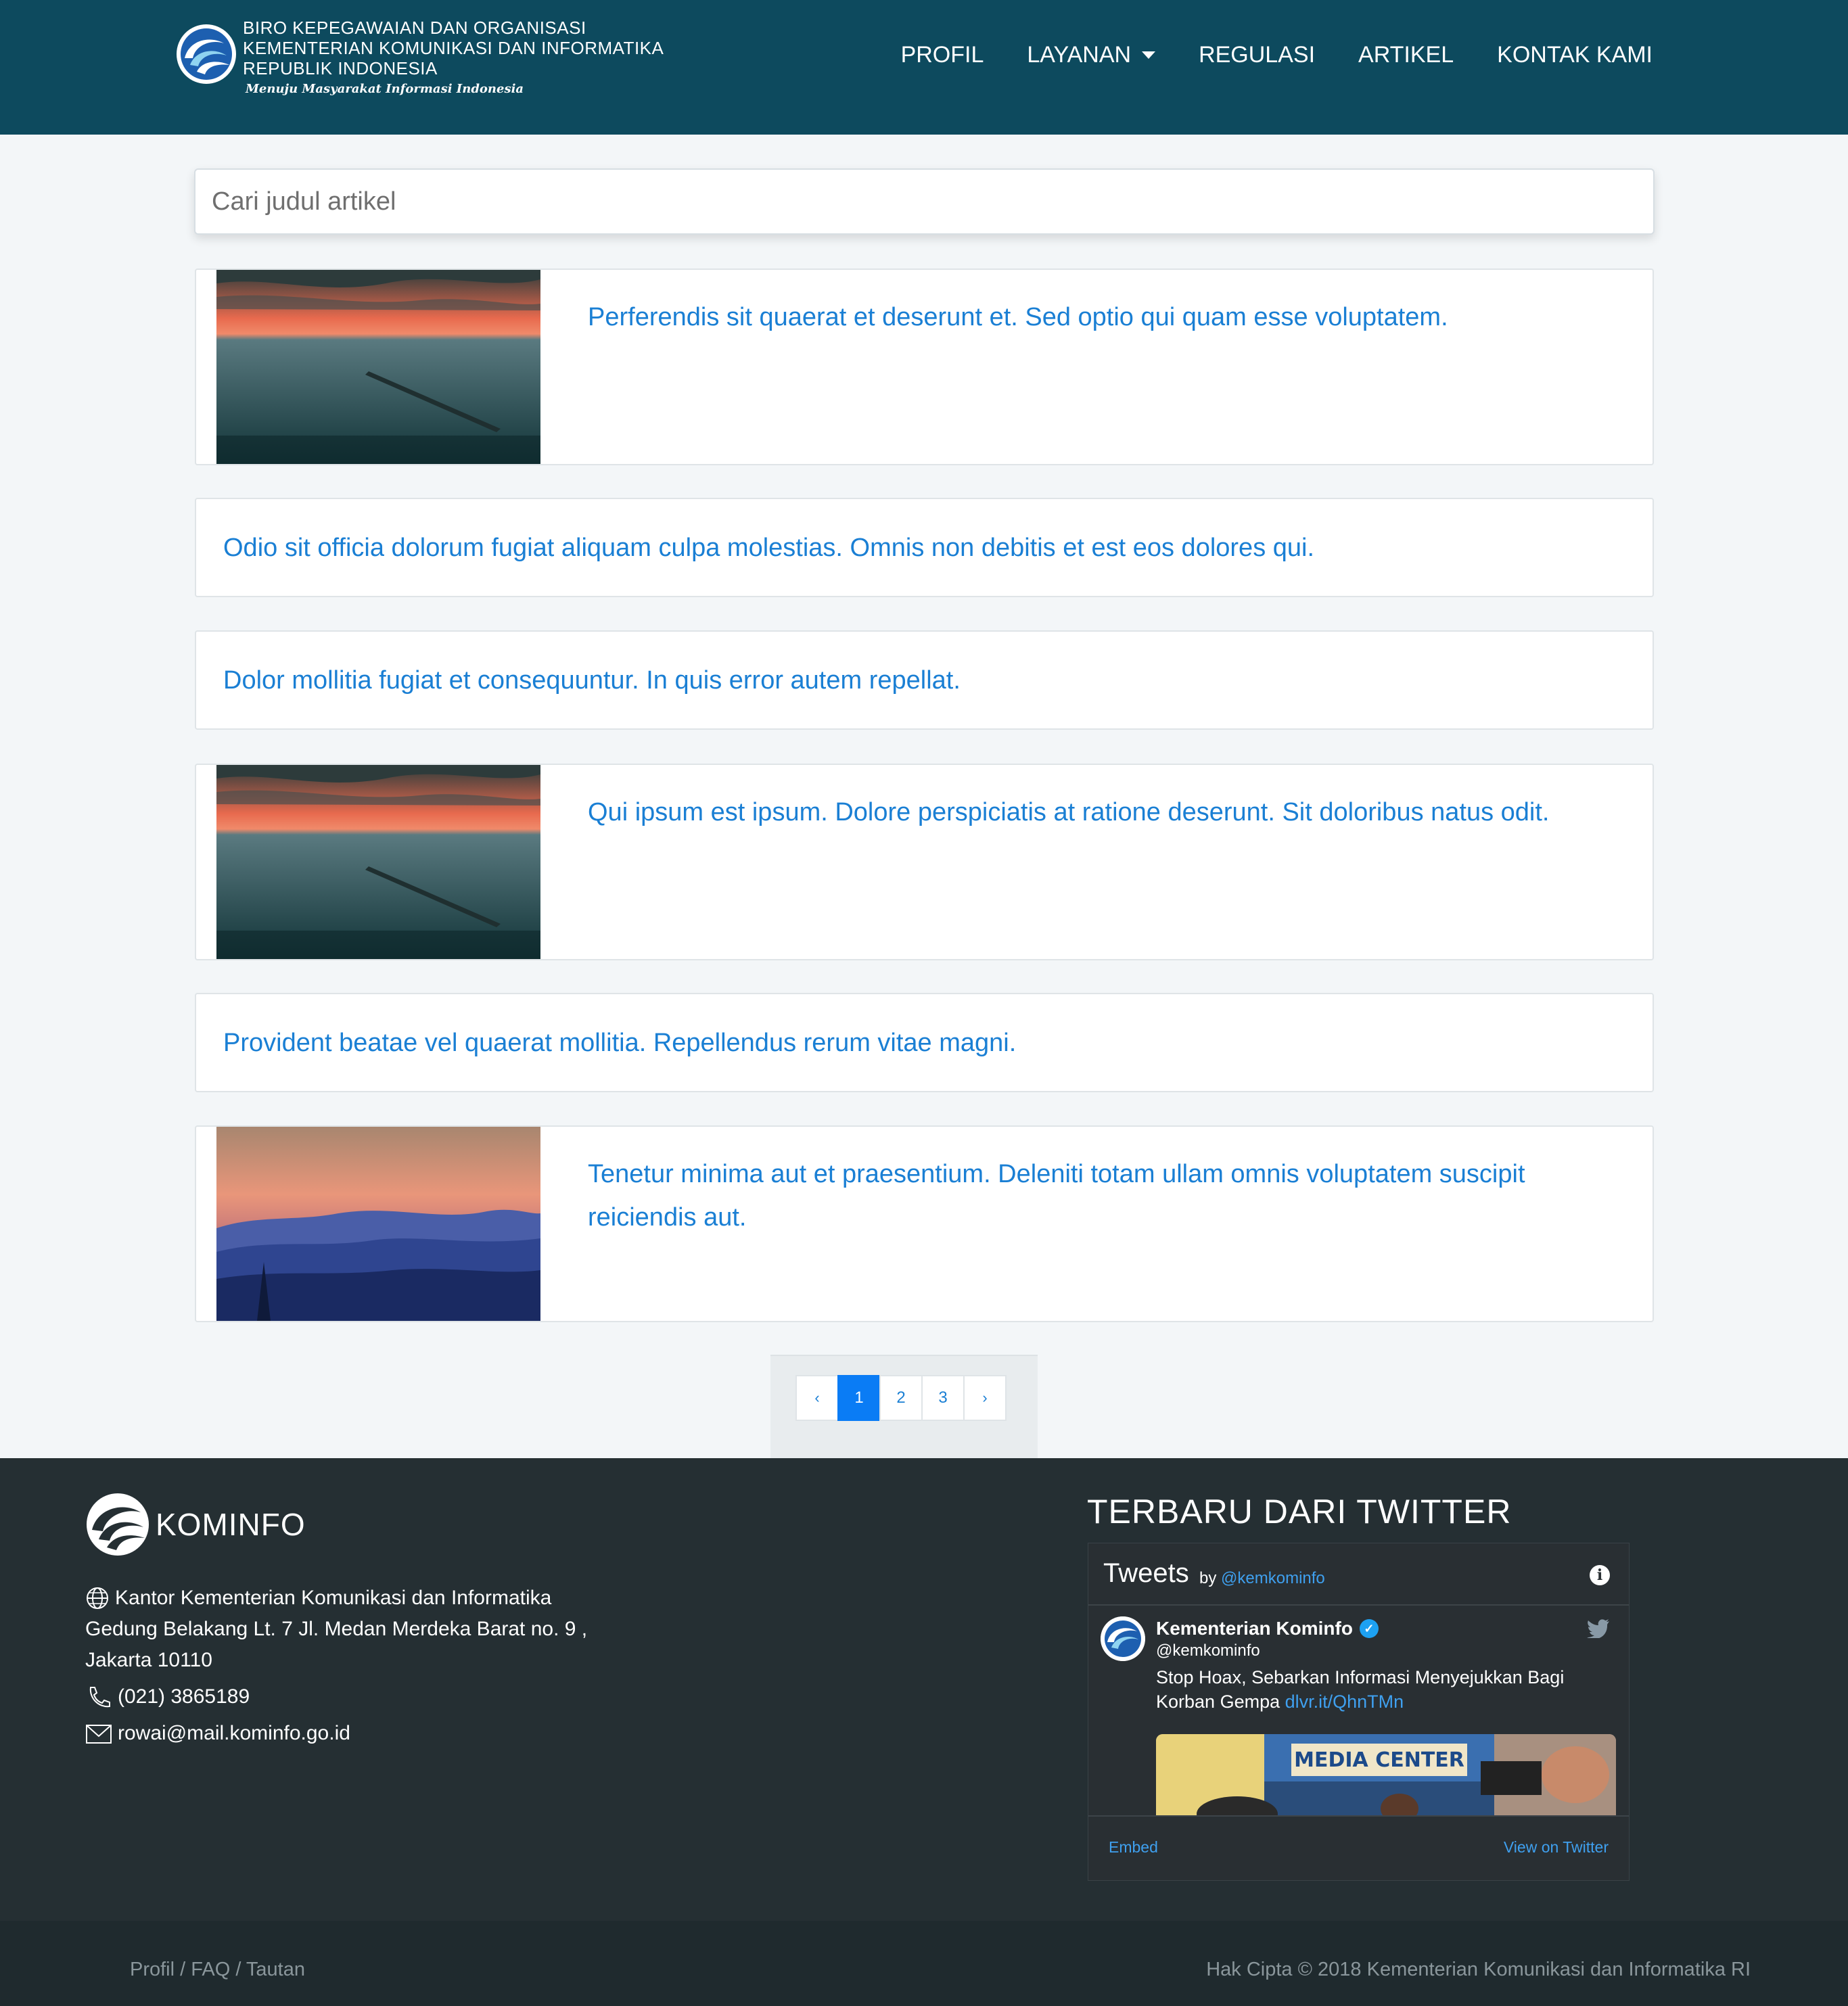 This screenshot has width=1848, height=2006. I want to click on pagination: ‹ 1 2 3 ›, so click(901, 1398).